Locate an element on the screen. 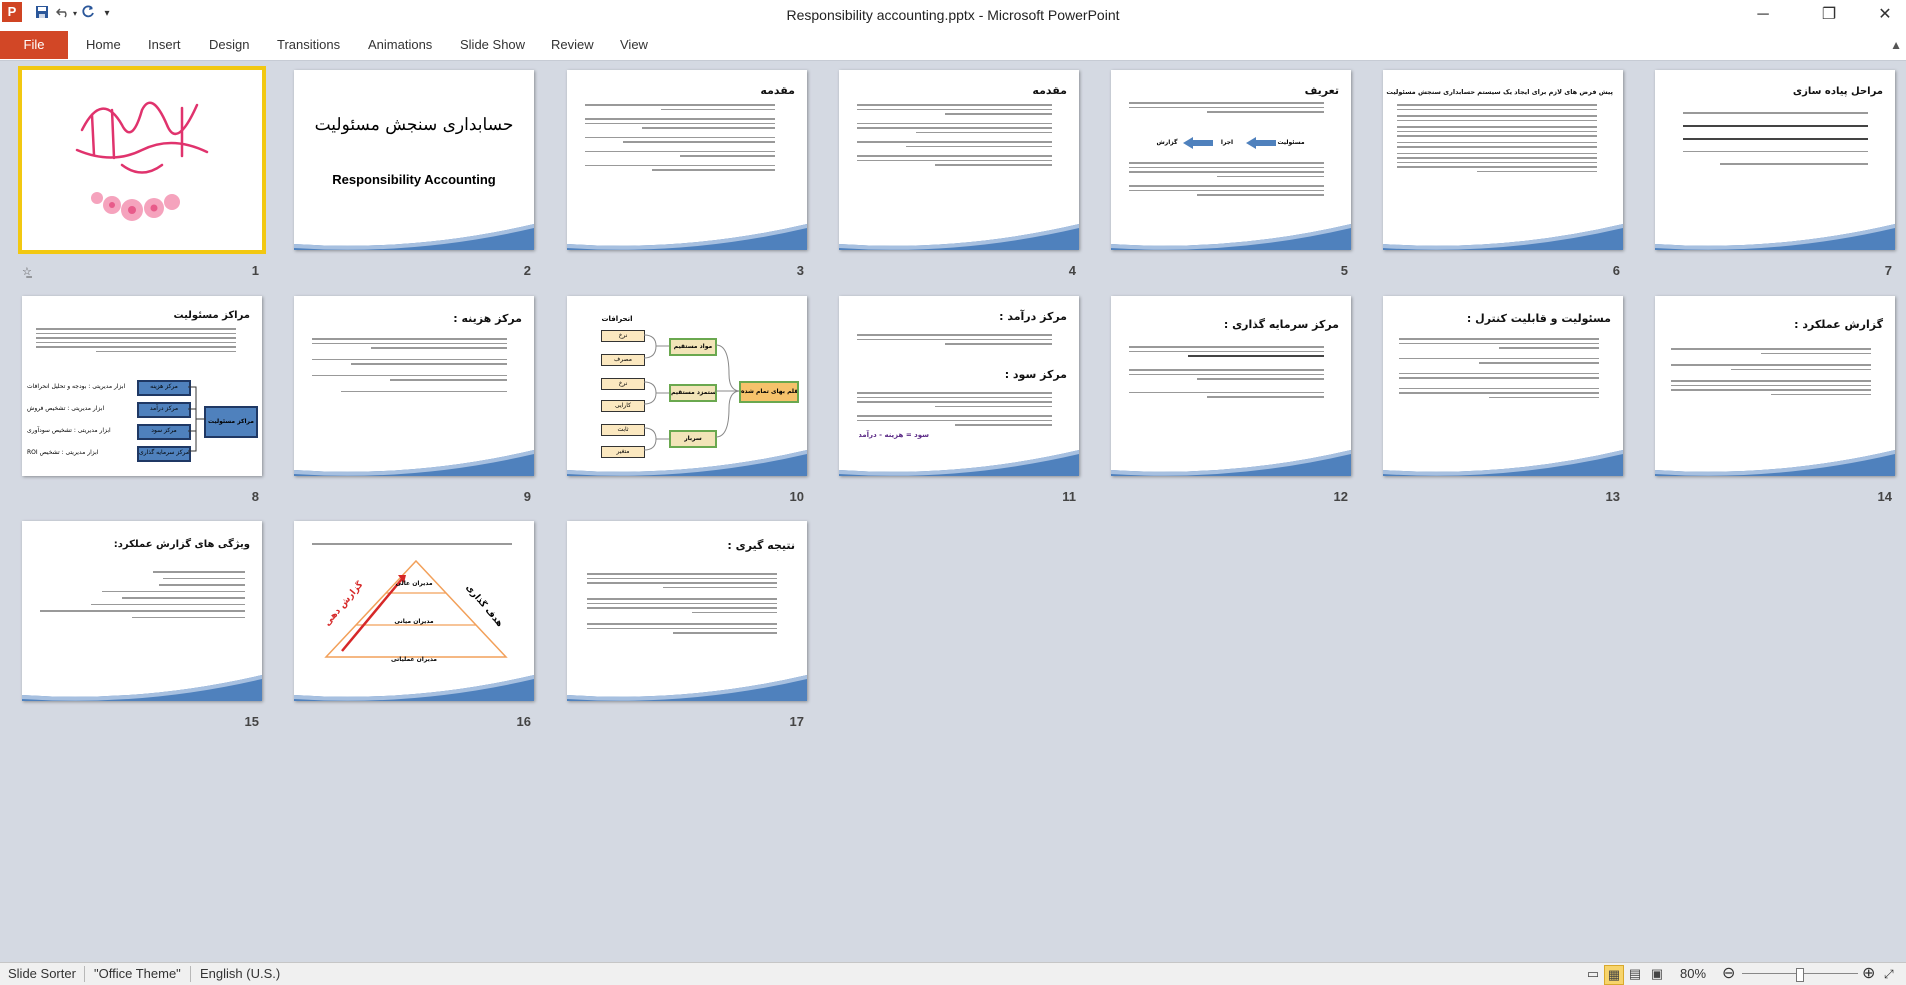  slide-number: 16 is located at coordinates (523, 721).